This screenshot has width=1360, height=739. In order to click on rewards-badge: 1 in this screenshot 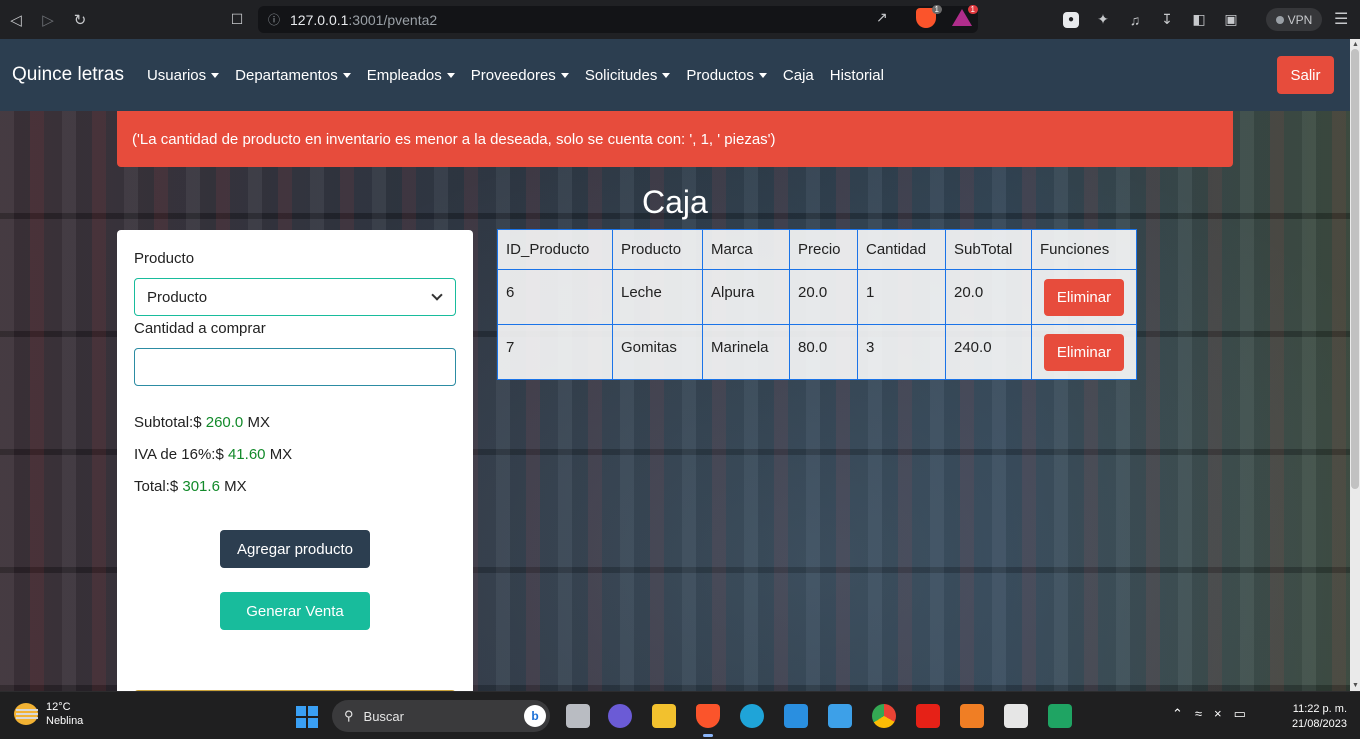, I will do `click(972, 9)`.